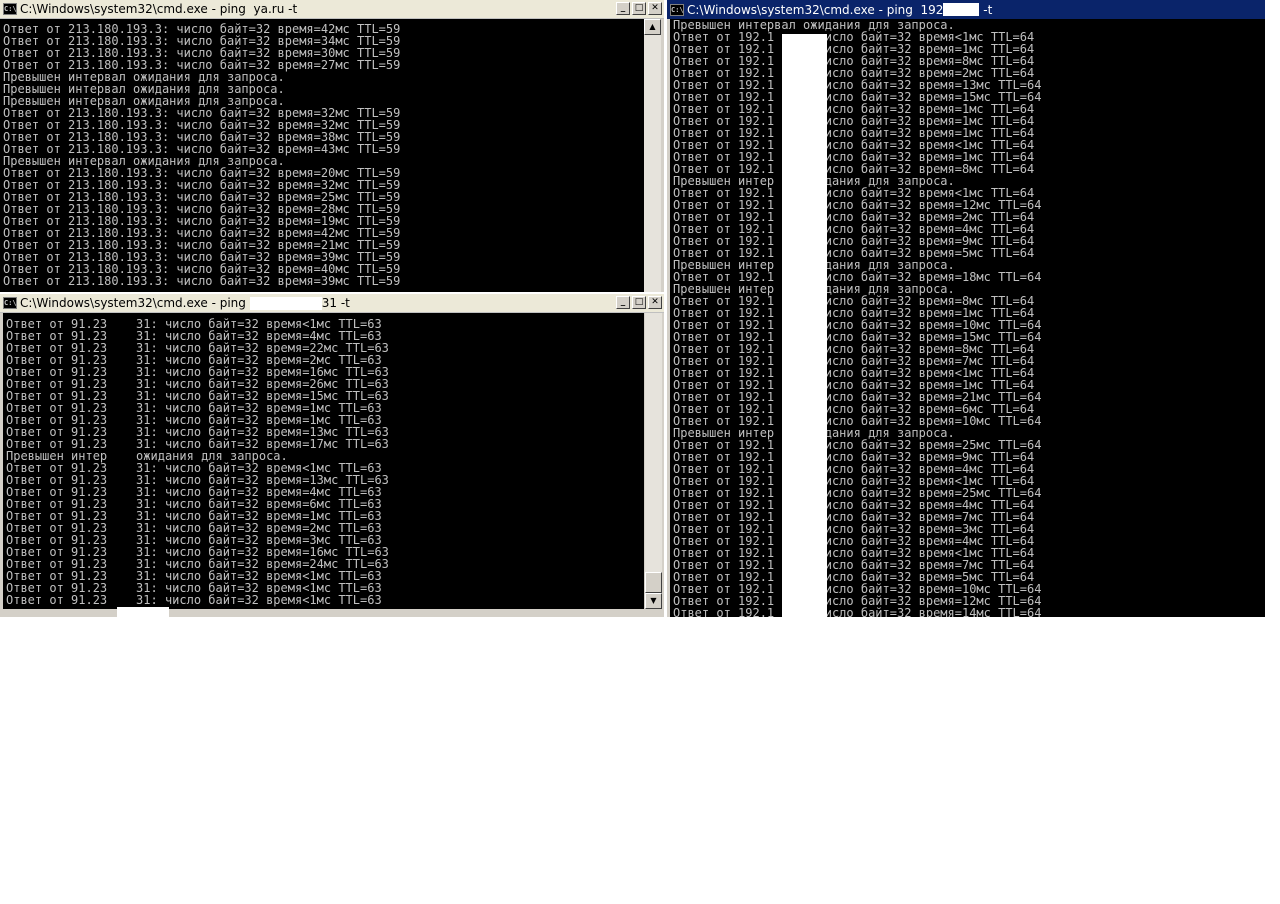  I want to click on vertical-scrollbar: ▼, so click(653, 461).